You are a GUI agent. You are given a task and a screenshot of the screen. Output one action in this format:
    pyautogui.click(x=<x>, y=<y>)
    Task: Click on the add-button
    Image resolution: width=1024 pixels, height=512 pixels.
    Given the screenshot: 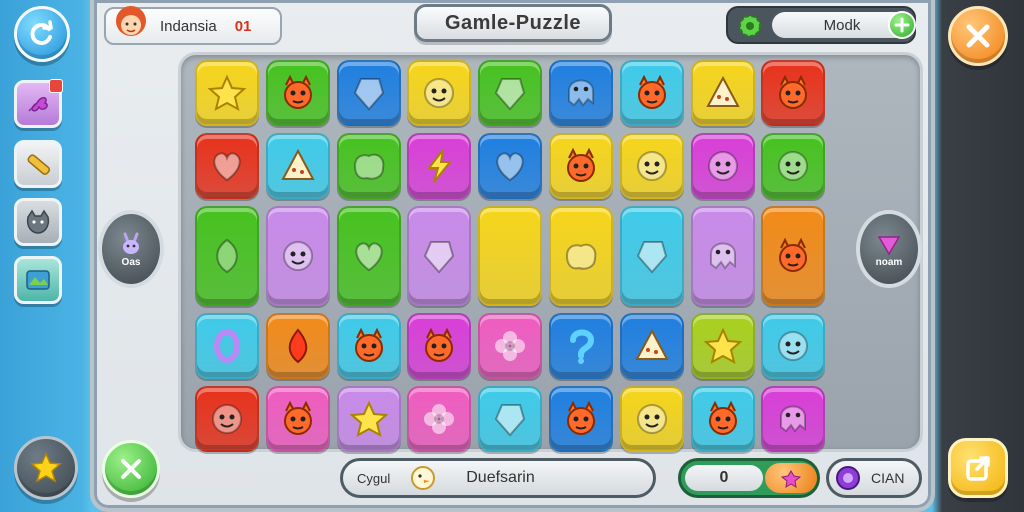 What is the action you would take?
    pyautogui.click(x=902, y=25)
    